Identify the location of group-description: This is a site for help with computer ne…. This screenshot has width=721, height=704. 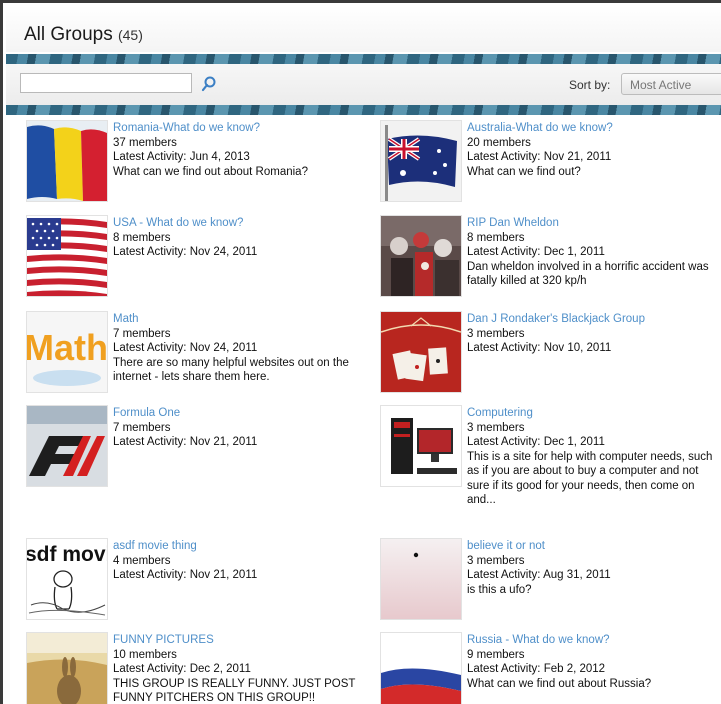
(590, 478).